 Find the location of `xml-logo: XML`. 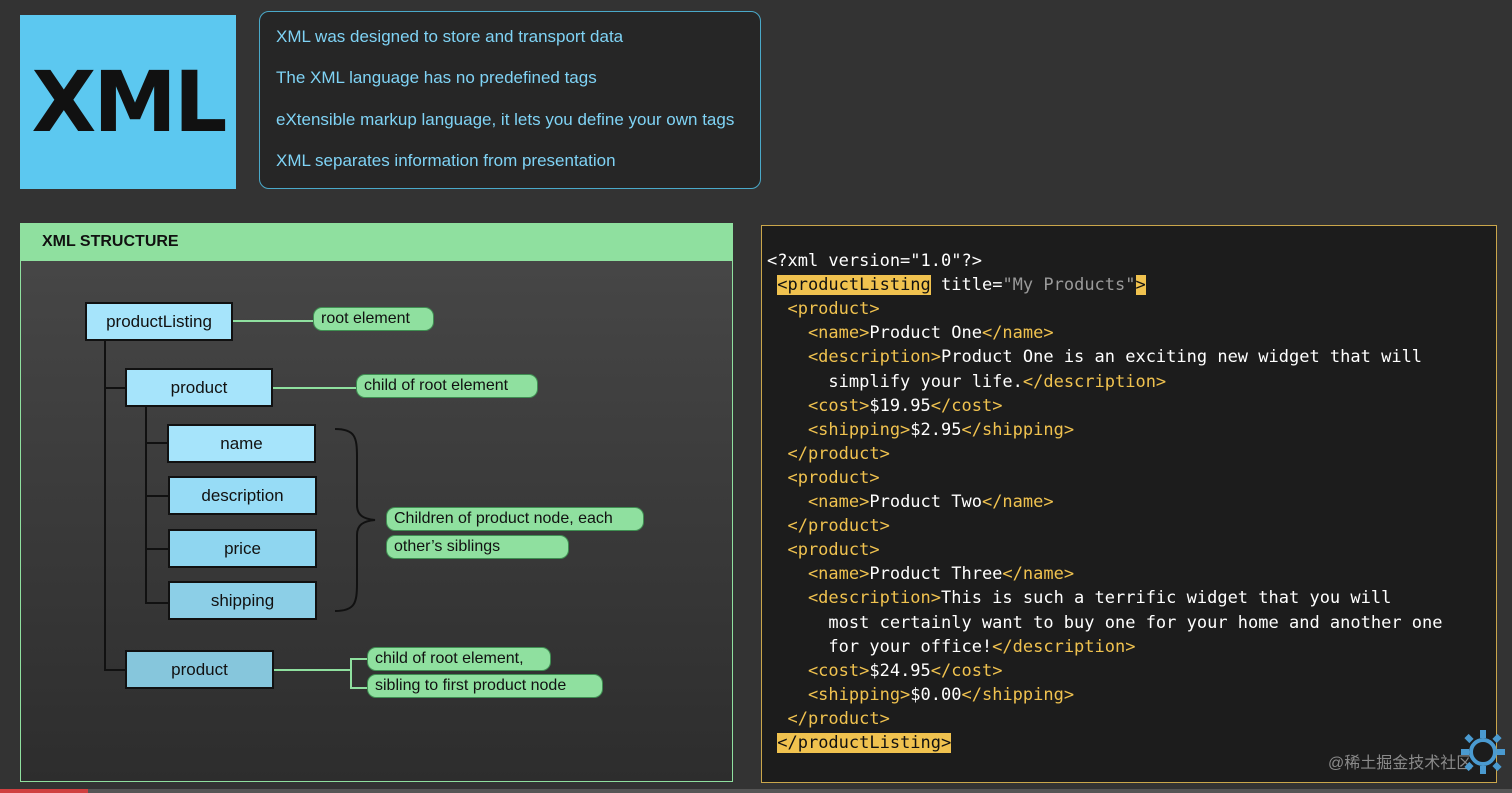

xml-logo: XML is located at coordinates (128, 102).